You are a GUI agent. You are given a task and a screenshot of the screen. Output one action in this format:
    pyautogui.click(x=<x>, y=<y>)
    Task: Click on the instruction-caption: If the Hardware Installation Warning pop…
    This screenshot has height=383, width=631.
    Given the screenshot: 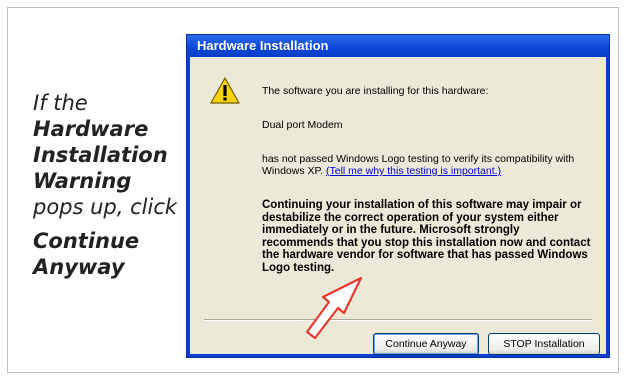 What is the action you would take?
    pyautogui.click(x=108, y=185)
    